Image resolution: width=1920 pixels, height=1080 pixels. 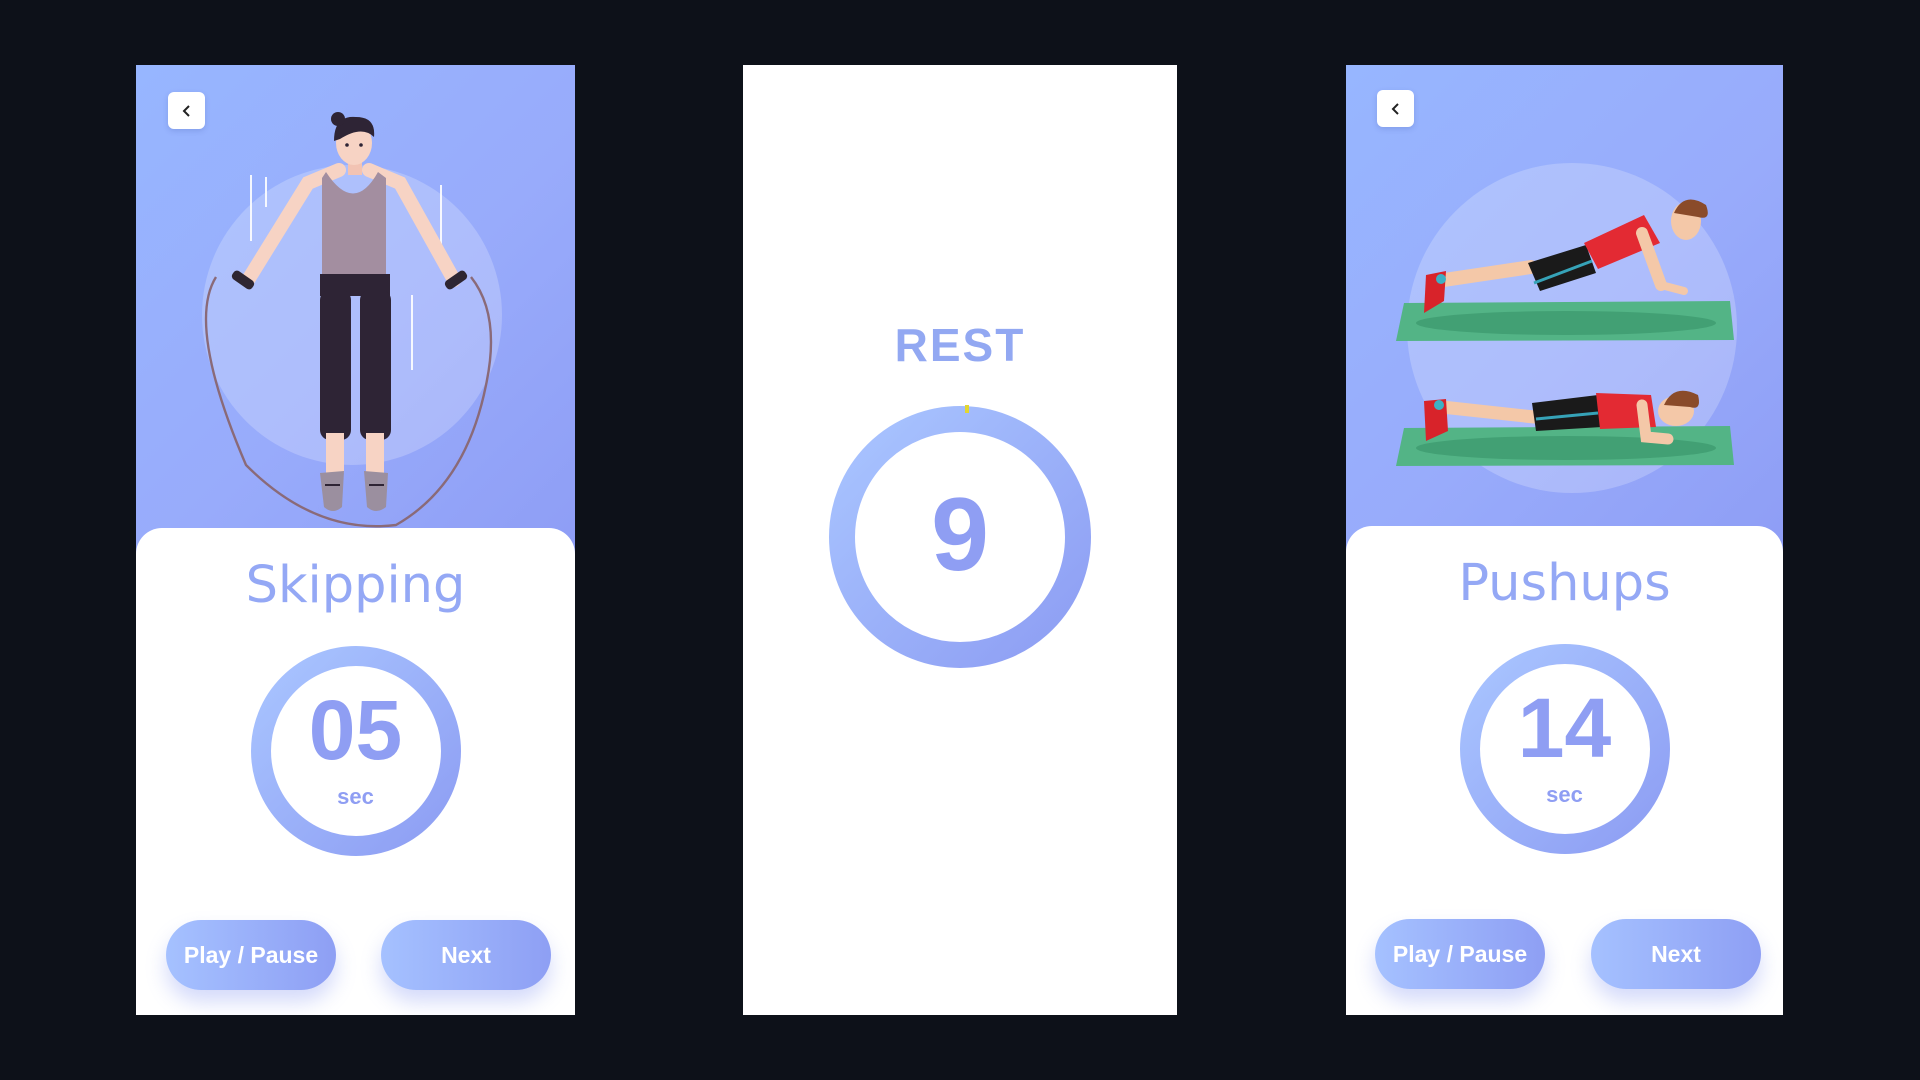 I want to click on pushup-illustration, so click(x=1566, y=328).